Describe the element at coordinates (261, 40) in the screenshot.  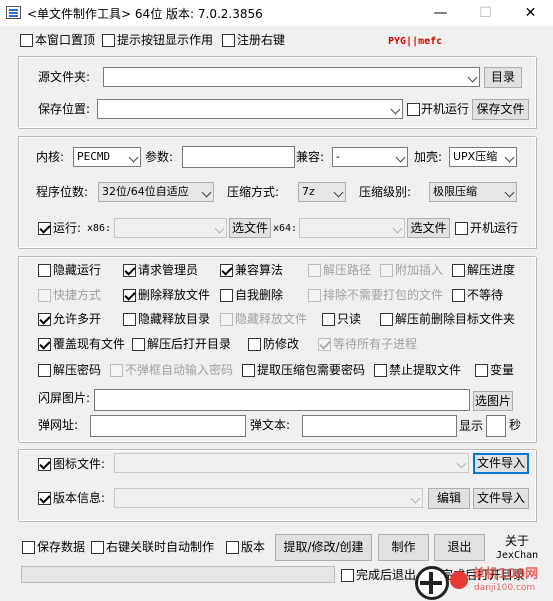
I see `register-menu-label: 注册右键` at that location.